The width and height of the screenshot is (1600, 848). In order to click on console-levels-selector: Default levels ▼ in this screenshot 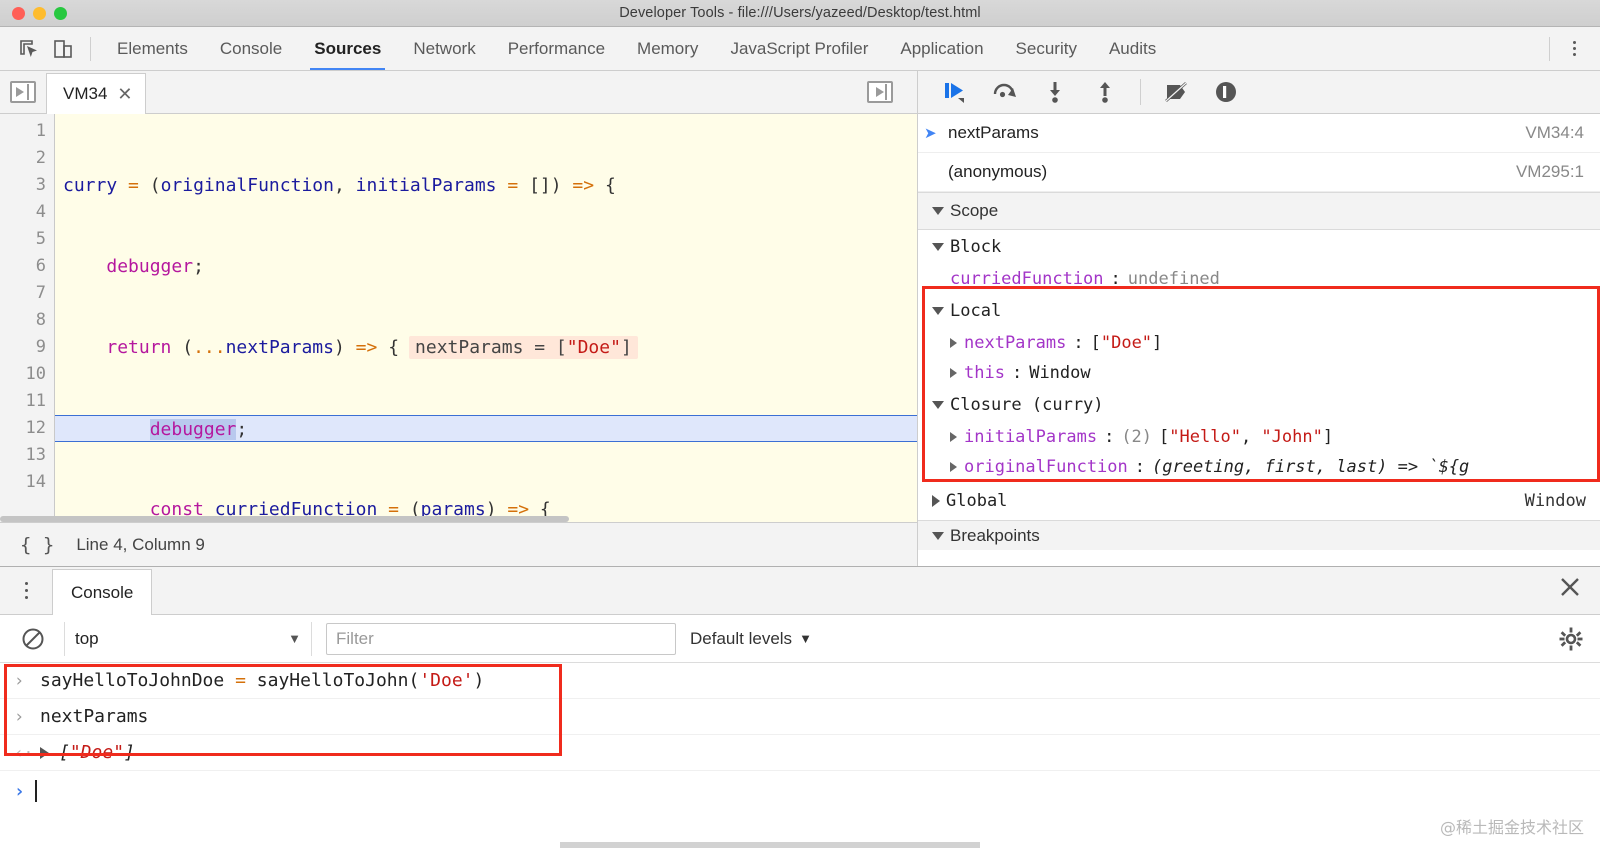, I will do `click(751, 639)`.